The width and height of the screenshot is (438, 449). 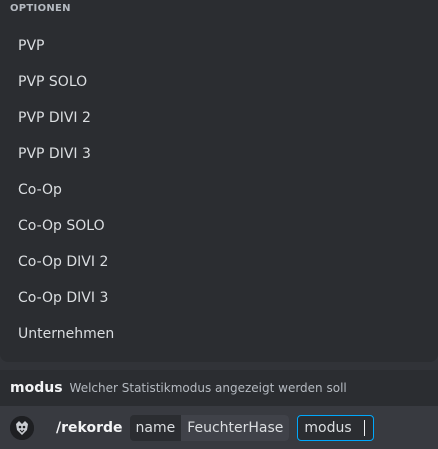 What do you see at coordinates (219, 118) in the screenshot?
I see `option-item: PVP DIVI 2` at bounding box center [219, 118].